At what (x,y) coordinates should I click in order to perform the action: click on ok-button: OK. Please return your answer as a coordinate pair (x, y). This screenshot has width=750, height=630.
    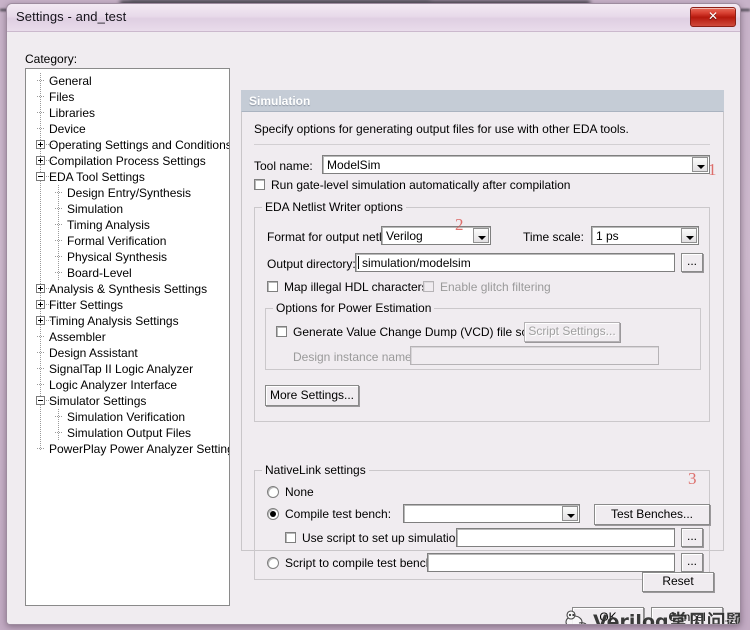
    Looking at the image, I should click on (608, 615).